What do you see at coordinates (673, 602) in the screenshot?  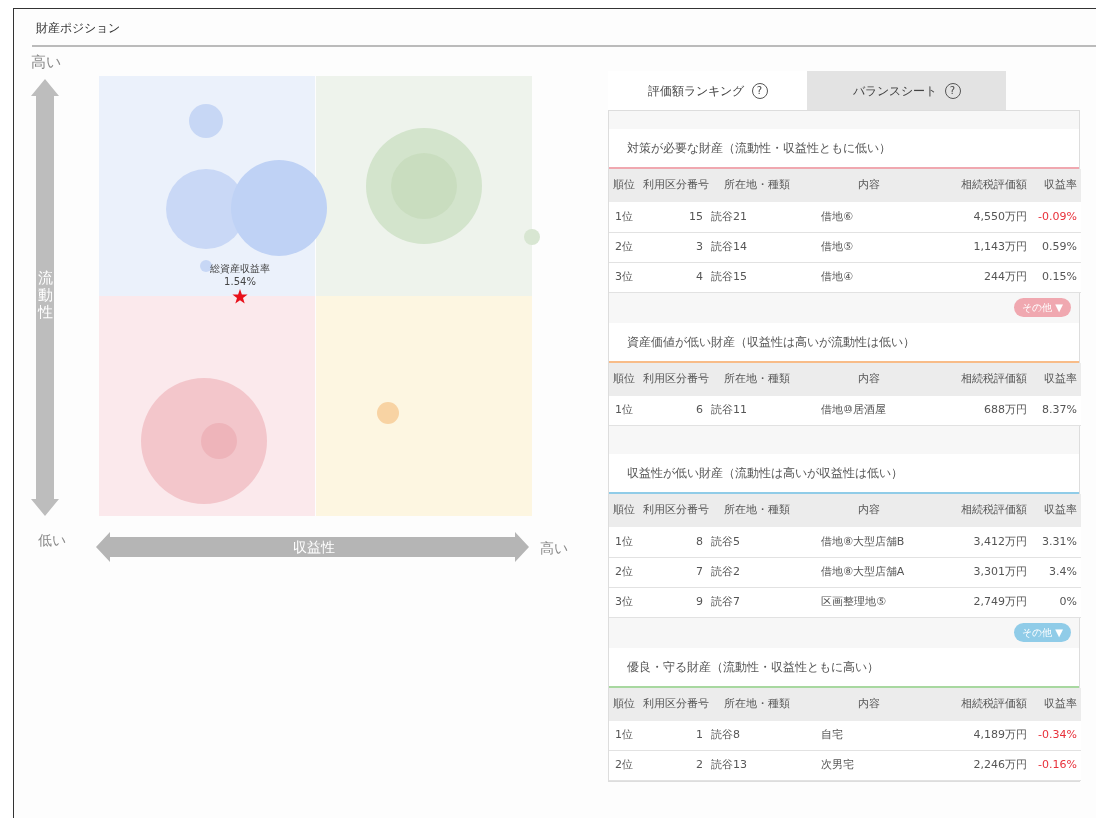 I see `table-cell: 9` at bounding box center [673, 602].